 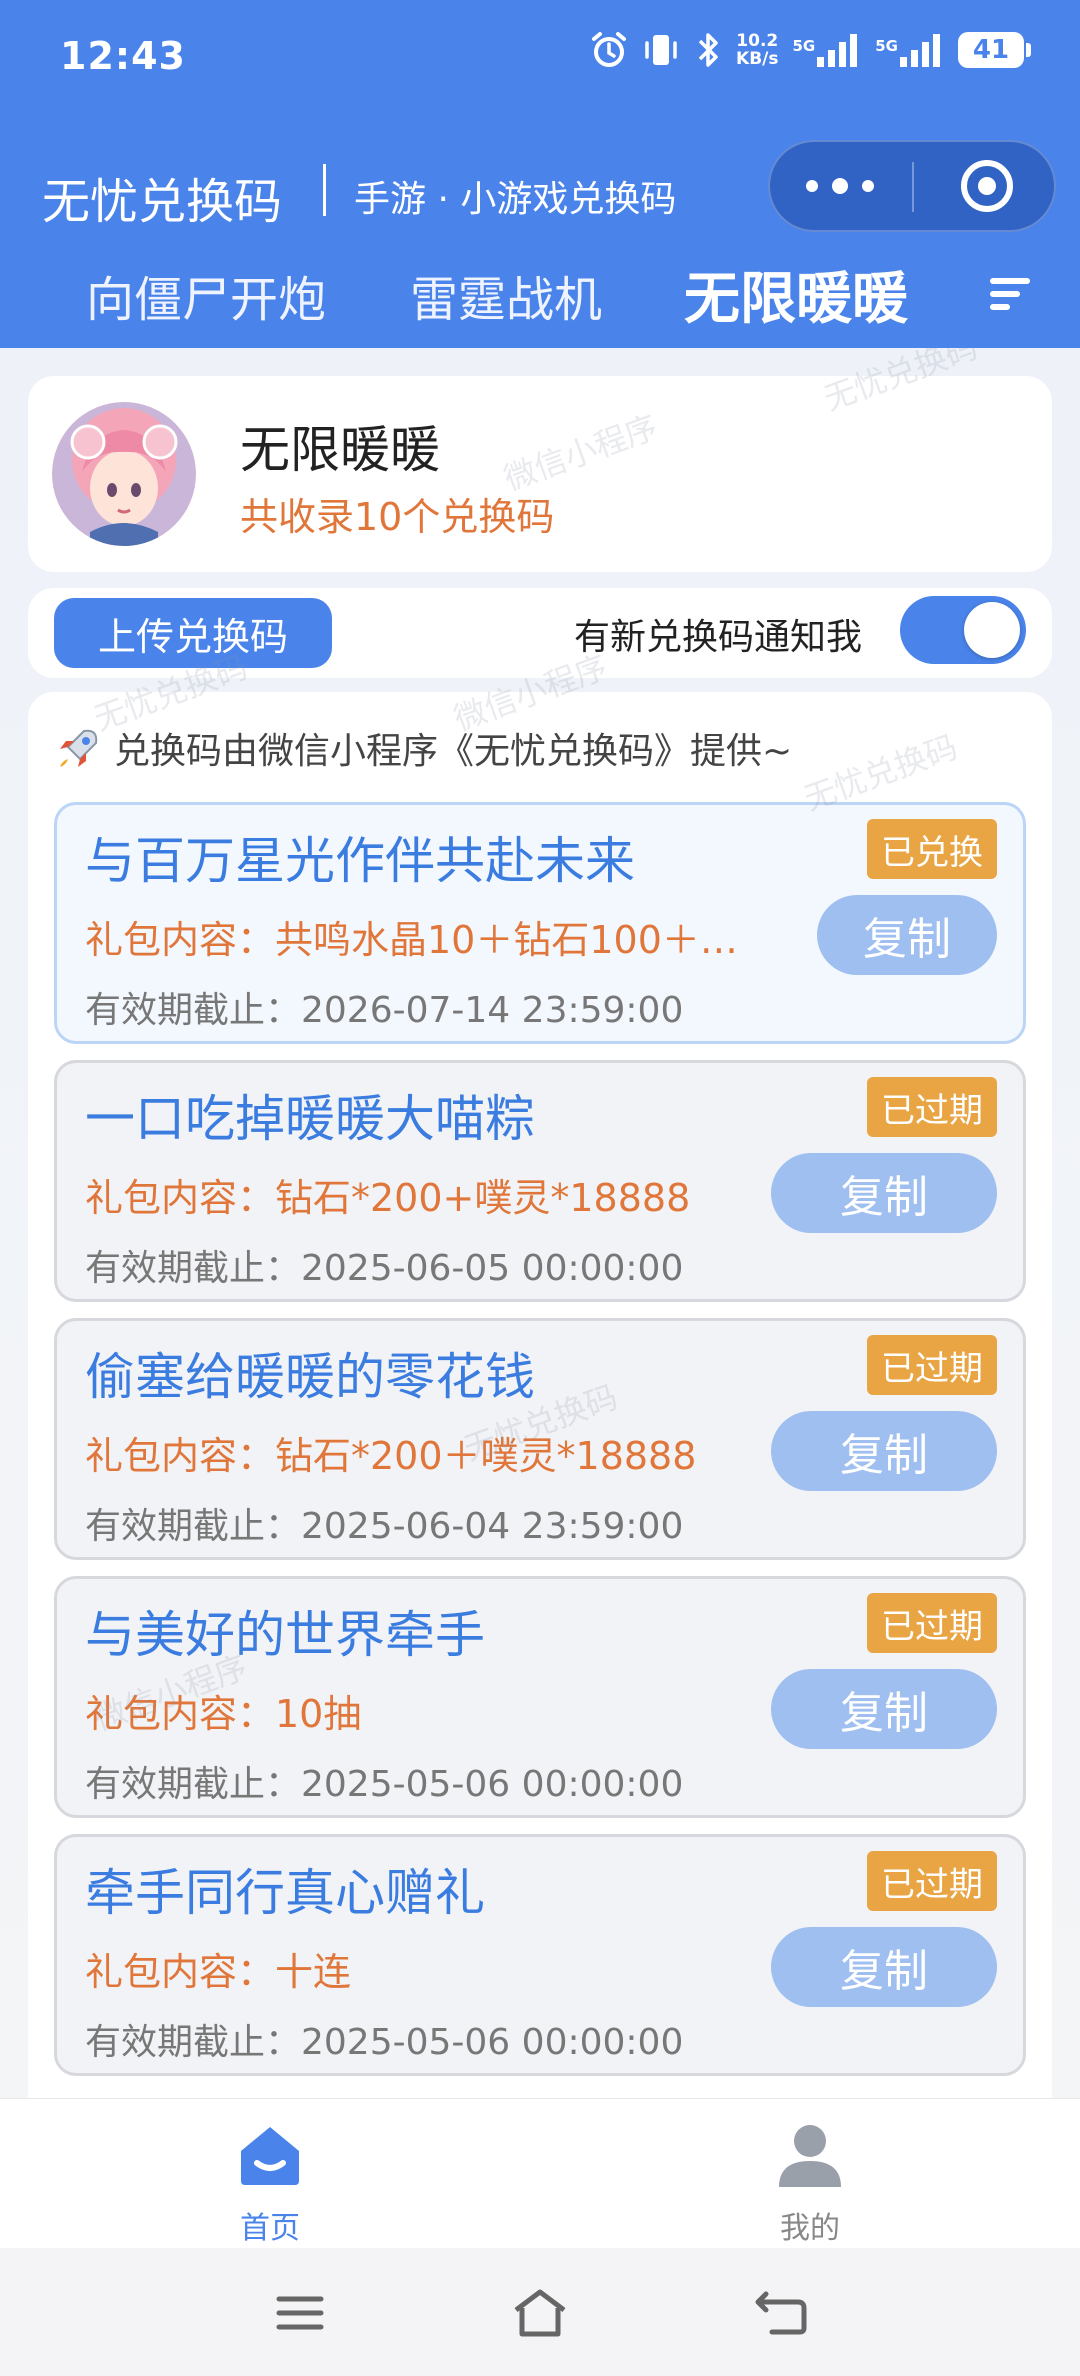 I want to click on nav-home: 首页, so click(x=270, y=2183).